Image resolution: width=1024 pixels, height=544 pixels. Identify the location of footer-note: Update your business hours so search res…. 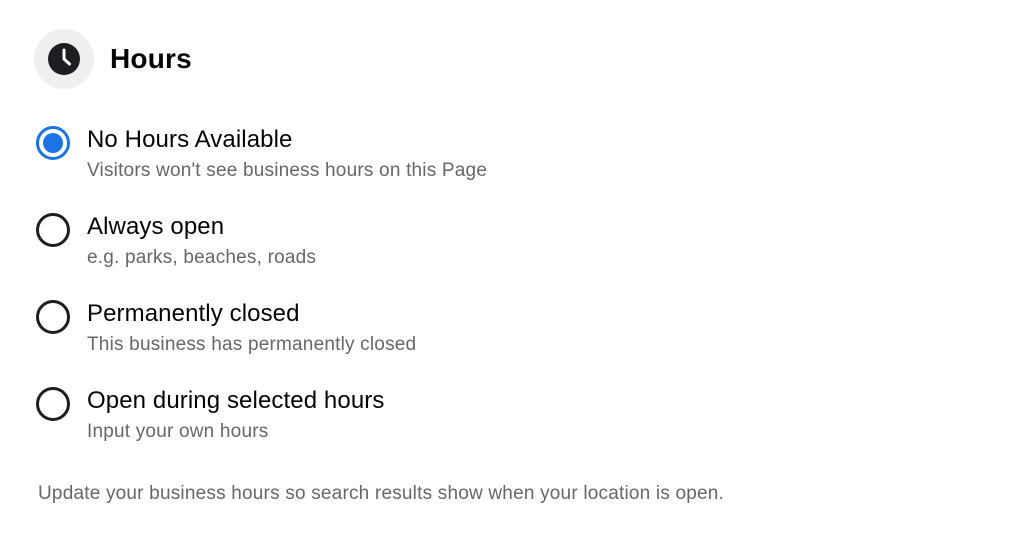
(381, 493).